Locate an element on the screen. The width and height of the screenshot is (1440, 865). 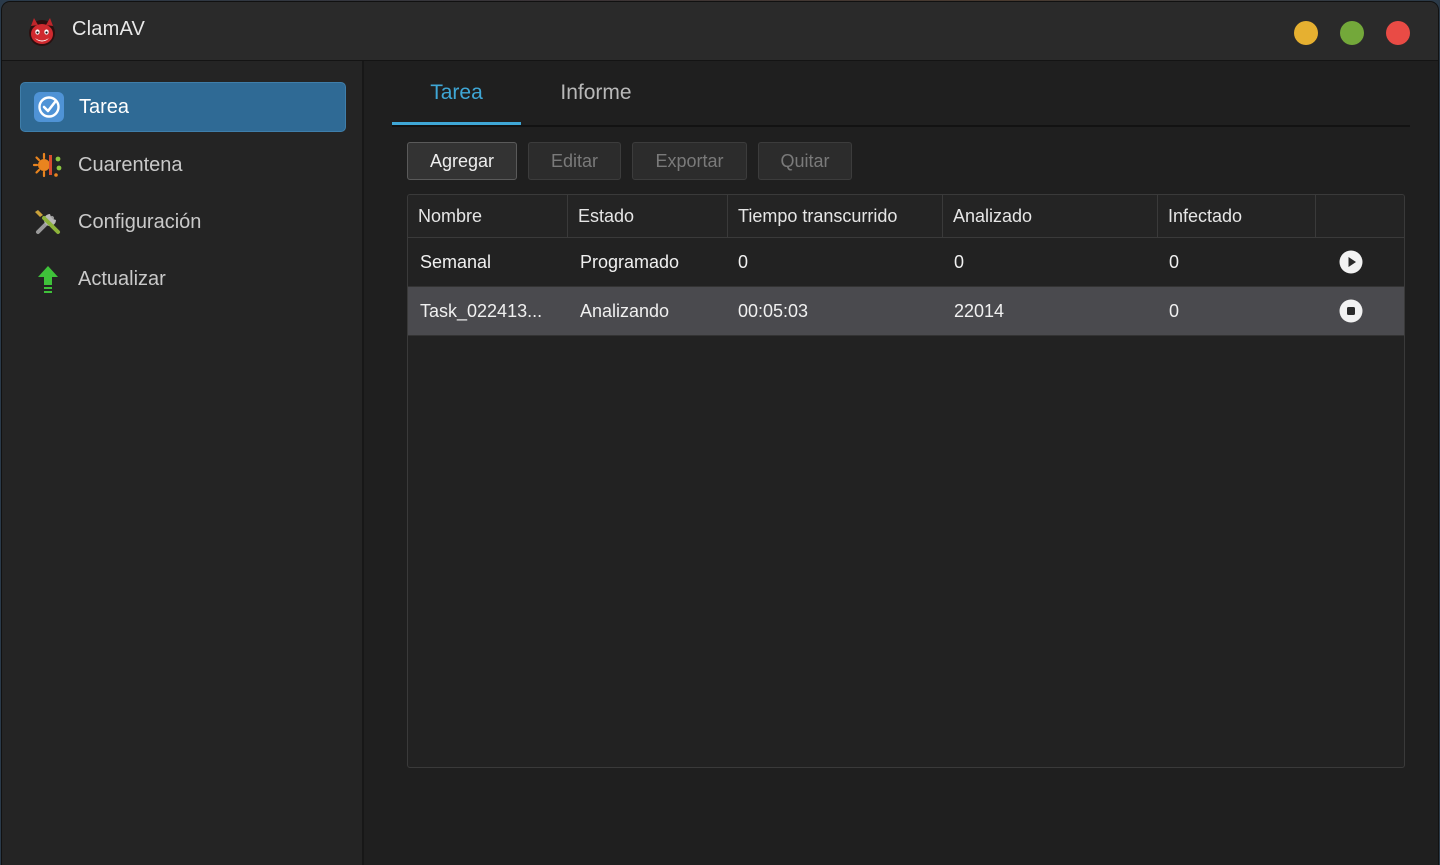
sidebar-item-label: Actualizar is located at coordinates (122, 278).